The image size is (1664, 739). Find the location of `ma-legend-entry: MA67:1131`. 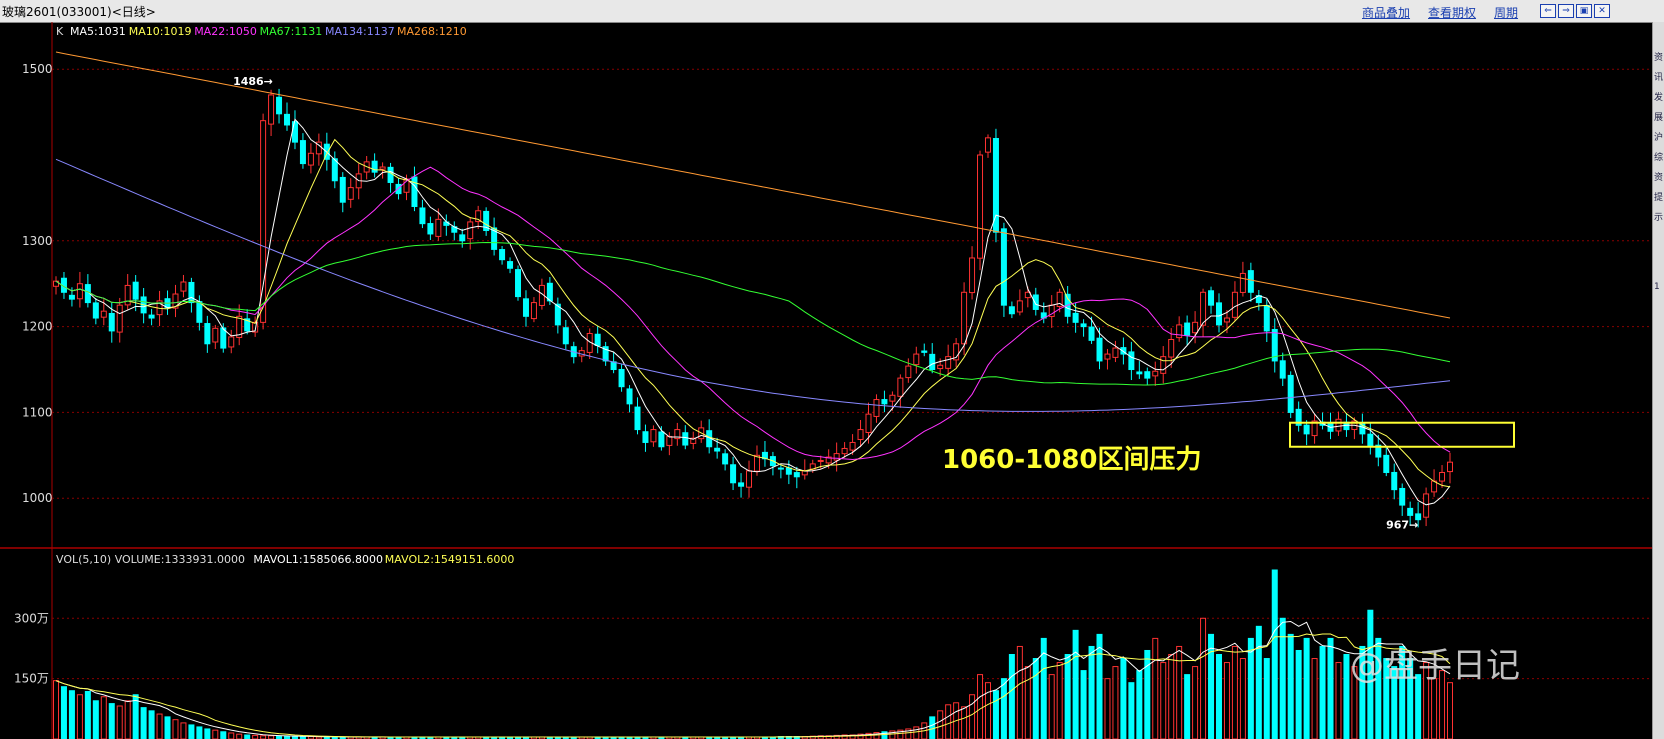

ma-legend-entry: MA67:1131 is located at coordinates (291, 31).